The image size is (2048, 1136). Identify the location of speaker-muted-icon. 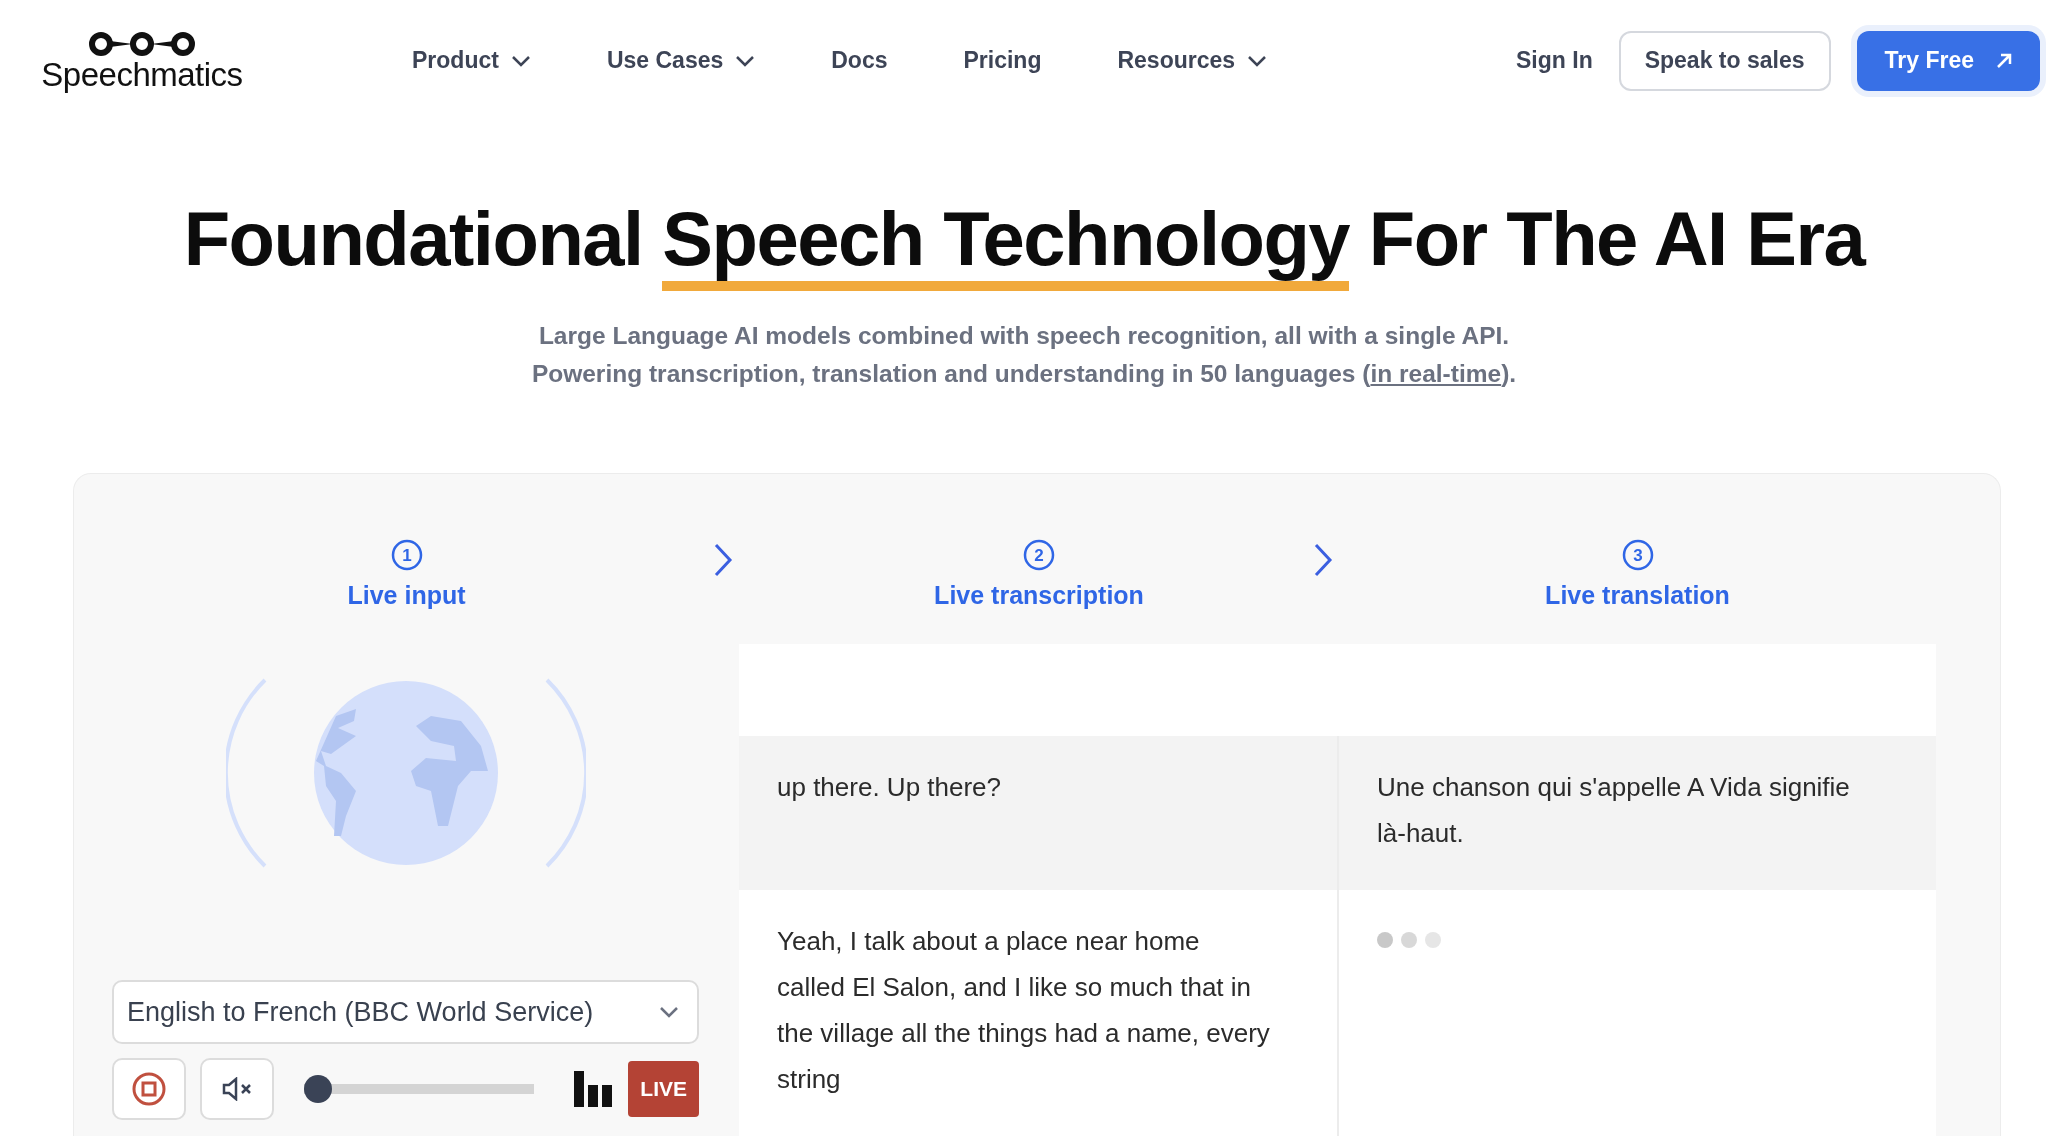
(237, 1089).